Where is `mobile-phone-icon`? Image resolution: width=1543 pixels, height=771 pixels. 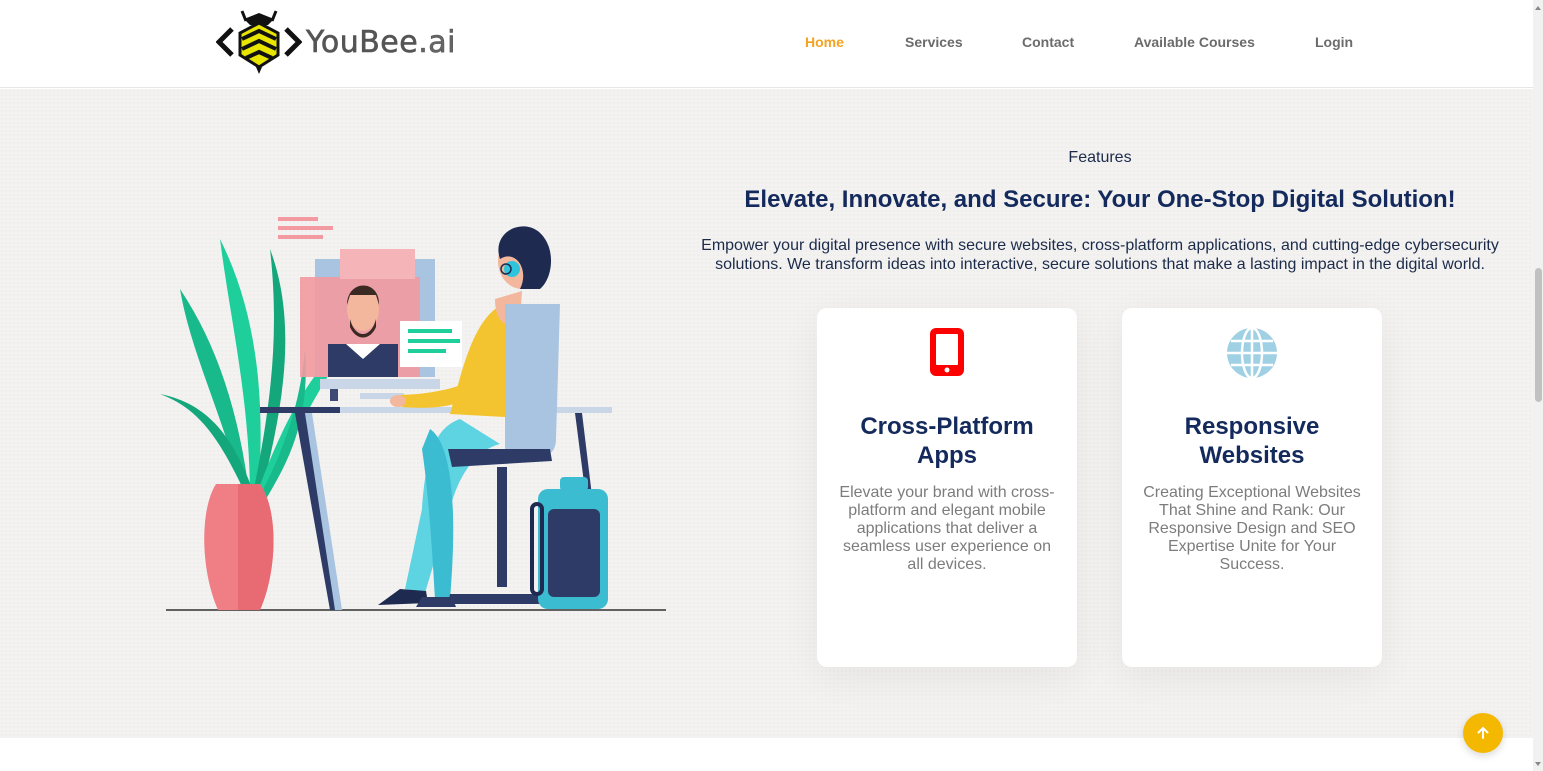
mobile-phone-icon is located at coordinates (947, 354).